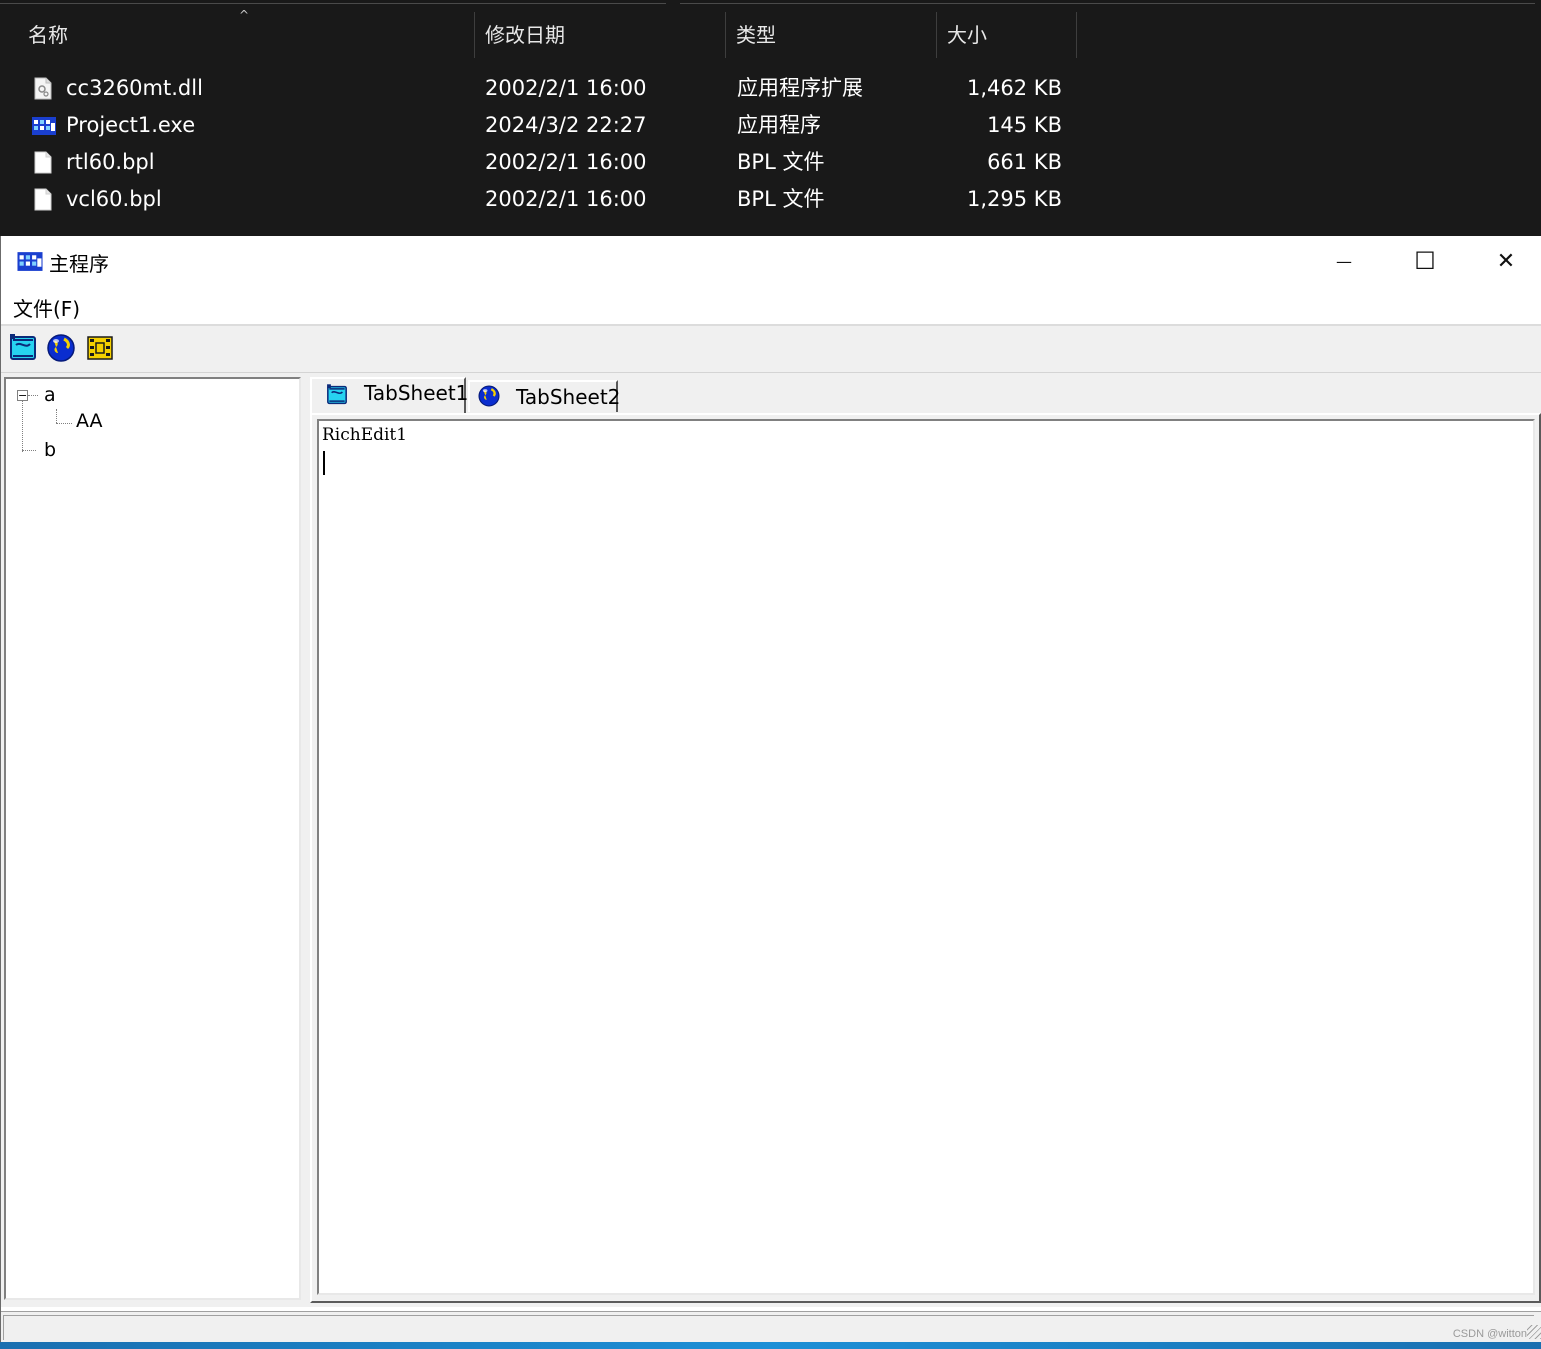 This screenshot has width=1541, height=1349. I want to click on app-icon, so click(30, 261).